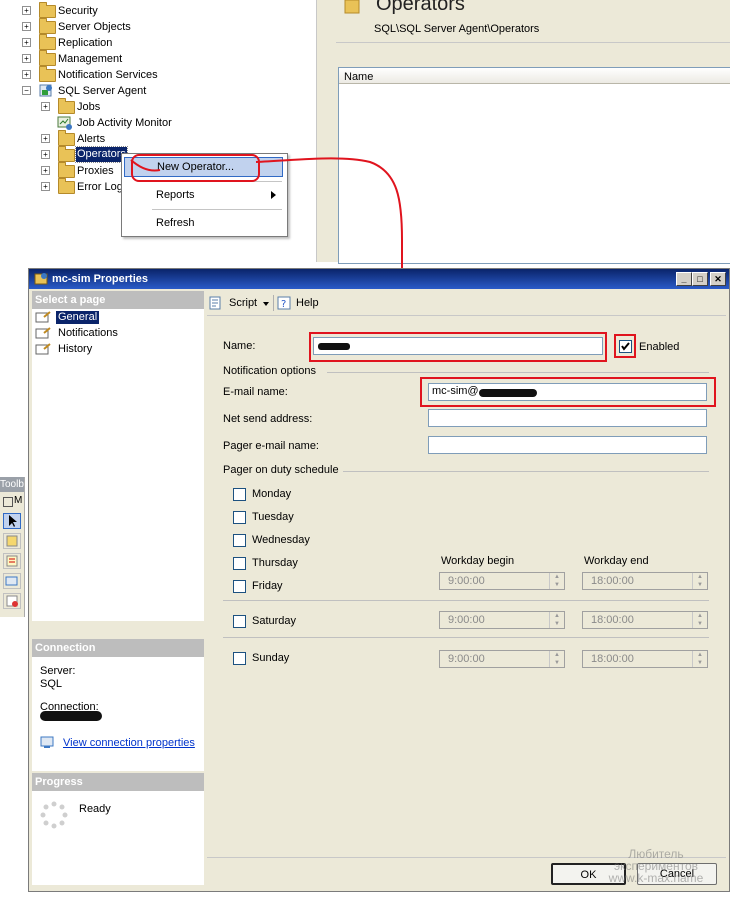 This screenshot has width=730, height=897. I want to click on friday-label: Friday, so click(267, 586).